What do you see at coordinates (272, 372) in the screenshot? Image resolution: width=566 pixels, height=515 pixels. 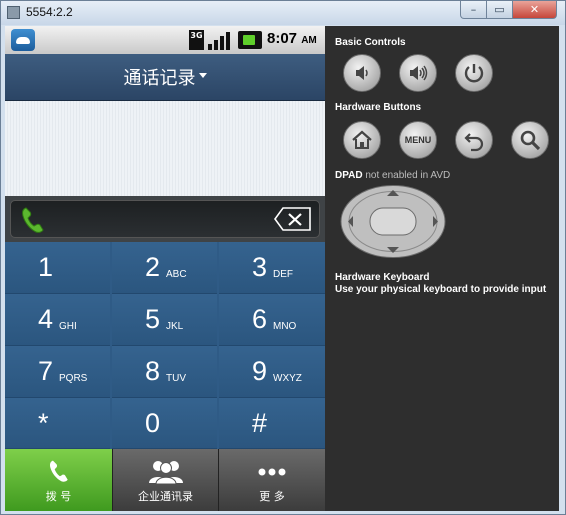 I see `dial-key: 9 WXYZ` at bounding box center [272, 372].